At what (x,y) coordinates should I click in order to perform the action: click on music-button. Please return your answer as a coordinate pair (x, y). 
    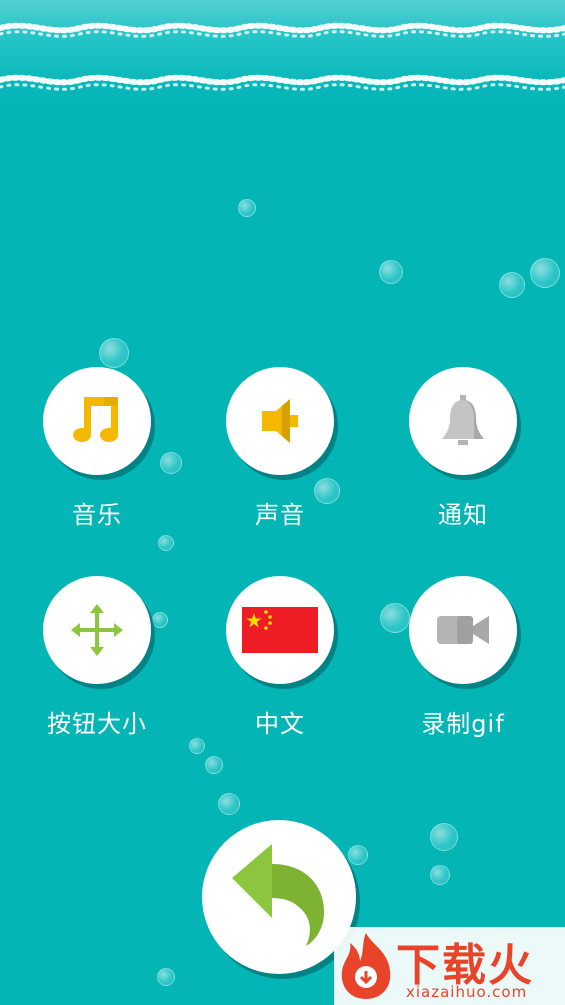
    Looking at the image, I should click on (97, 421).